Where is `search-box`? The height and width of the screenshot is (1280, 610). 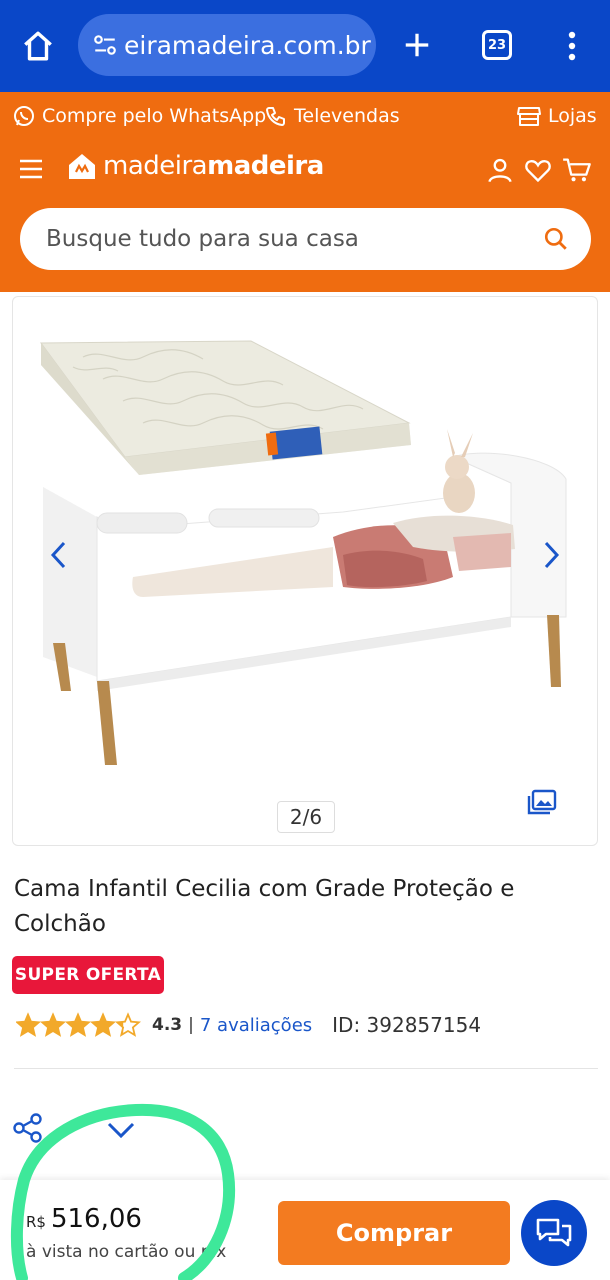
search-box is located at coordinates (305, 239).